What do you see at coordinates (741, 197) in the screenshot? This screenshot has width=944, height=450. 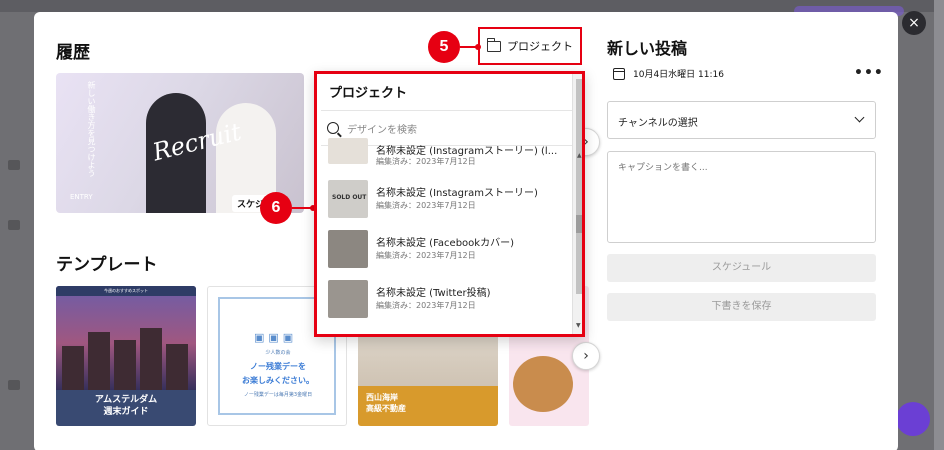 I see `caption-input` at bounding box center [741, 197].